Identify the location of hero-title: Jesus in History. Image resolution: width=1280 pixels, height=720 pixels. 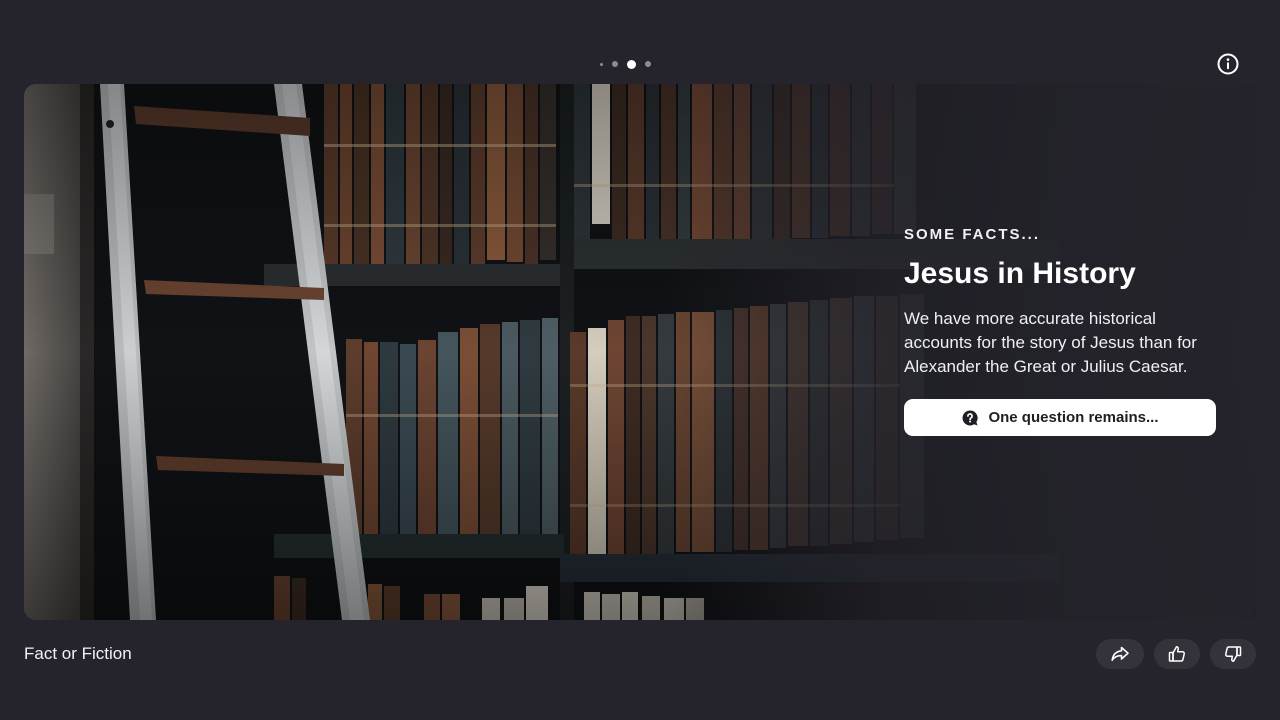
(1020, 273).